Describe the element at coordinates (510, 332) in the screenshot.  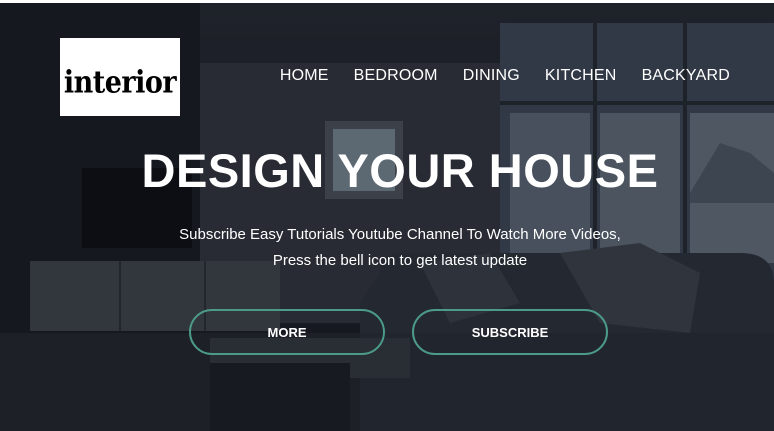
I see `subscribe-button: SUBSCRIBE` at that location.